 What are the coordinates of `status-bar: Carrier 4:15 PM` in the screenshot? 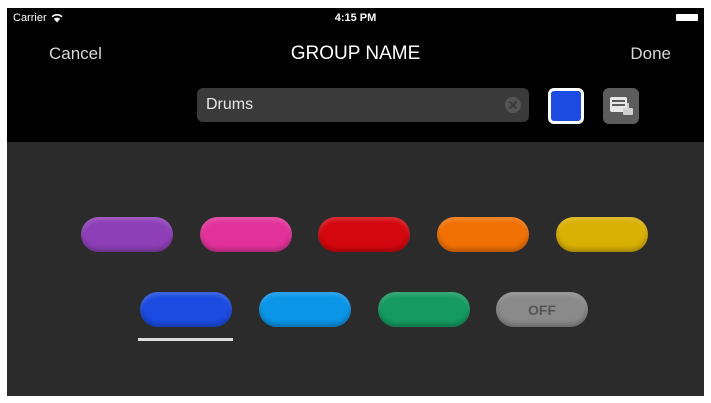 It's located at (355, 18).